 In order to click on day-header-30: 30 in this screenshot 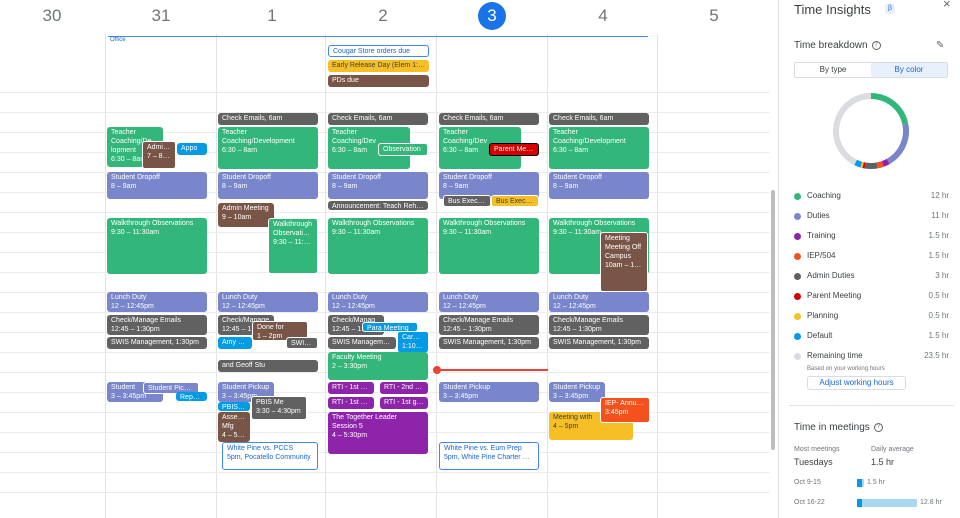, I will do `click(52, 16)`.